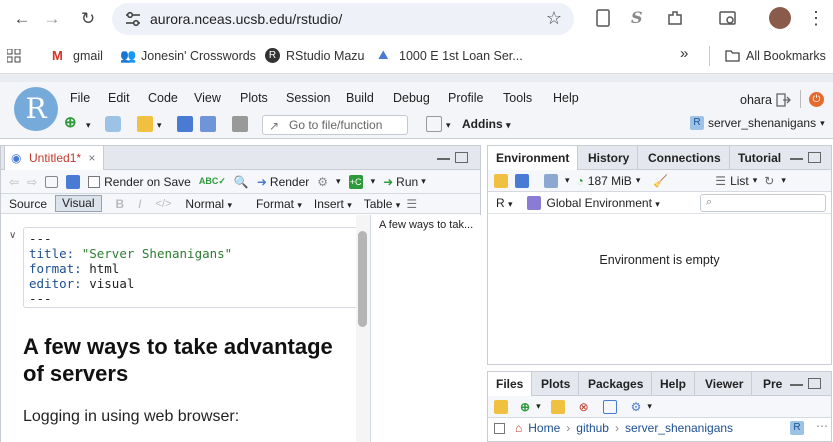 Image resolution: width=833 pixels, height=442 pixels. Describe the element at coordinates (113, 124) in the screenshot. I see `new-project-icon` at that location.